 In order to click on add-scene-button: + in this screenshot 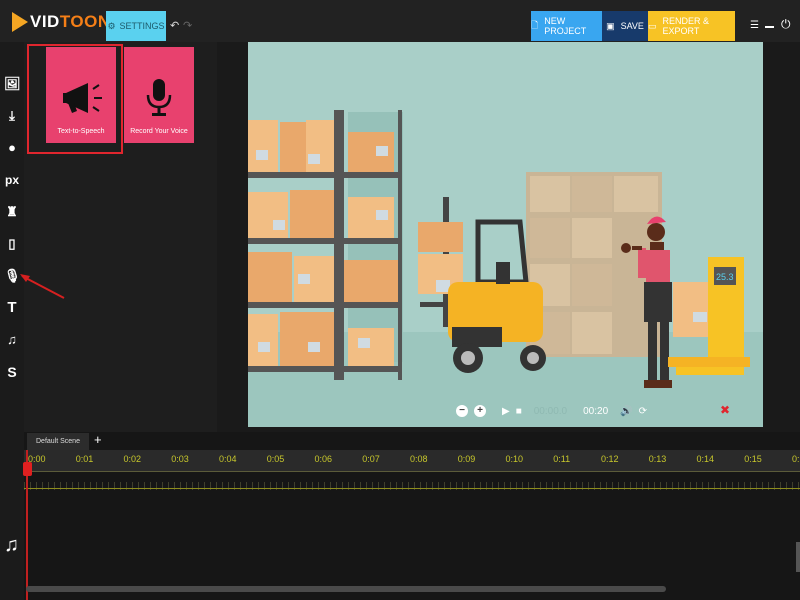, I will do `click(98, 439)`.